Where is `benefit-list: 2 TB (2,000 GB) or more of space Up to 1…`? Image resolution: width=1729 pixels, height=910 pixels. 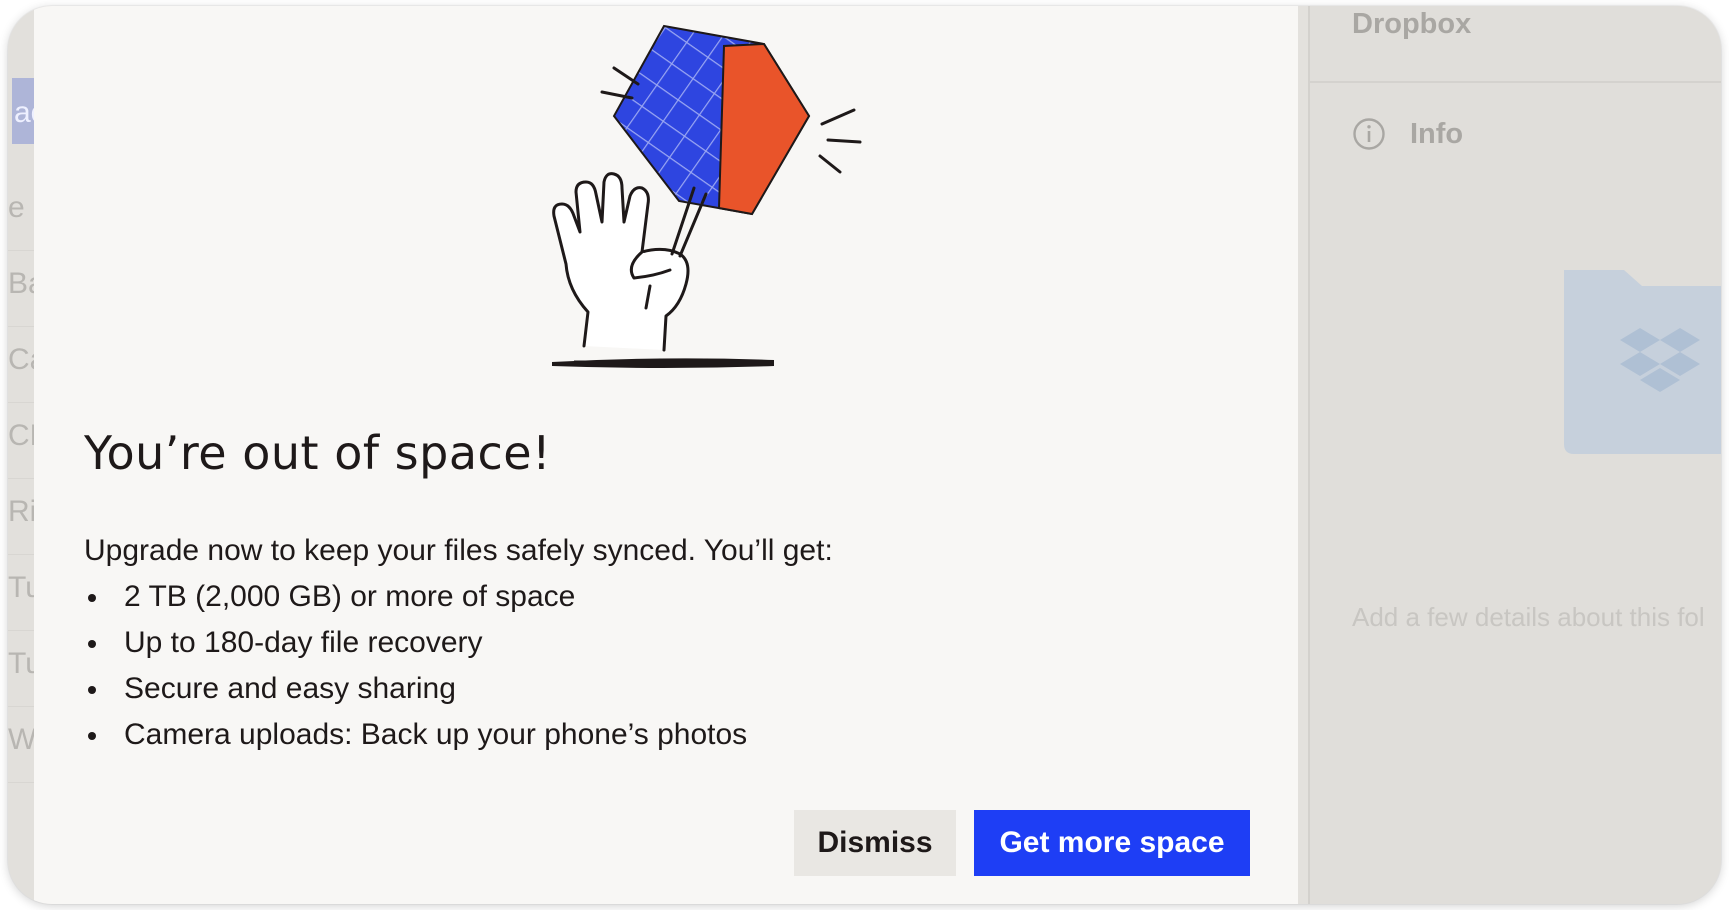 benefit-list: 2 TB (2,000 GB) or more of space Up to 1… is located at coordinates (415, 666).